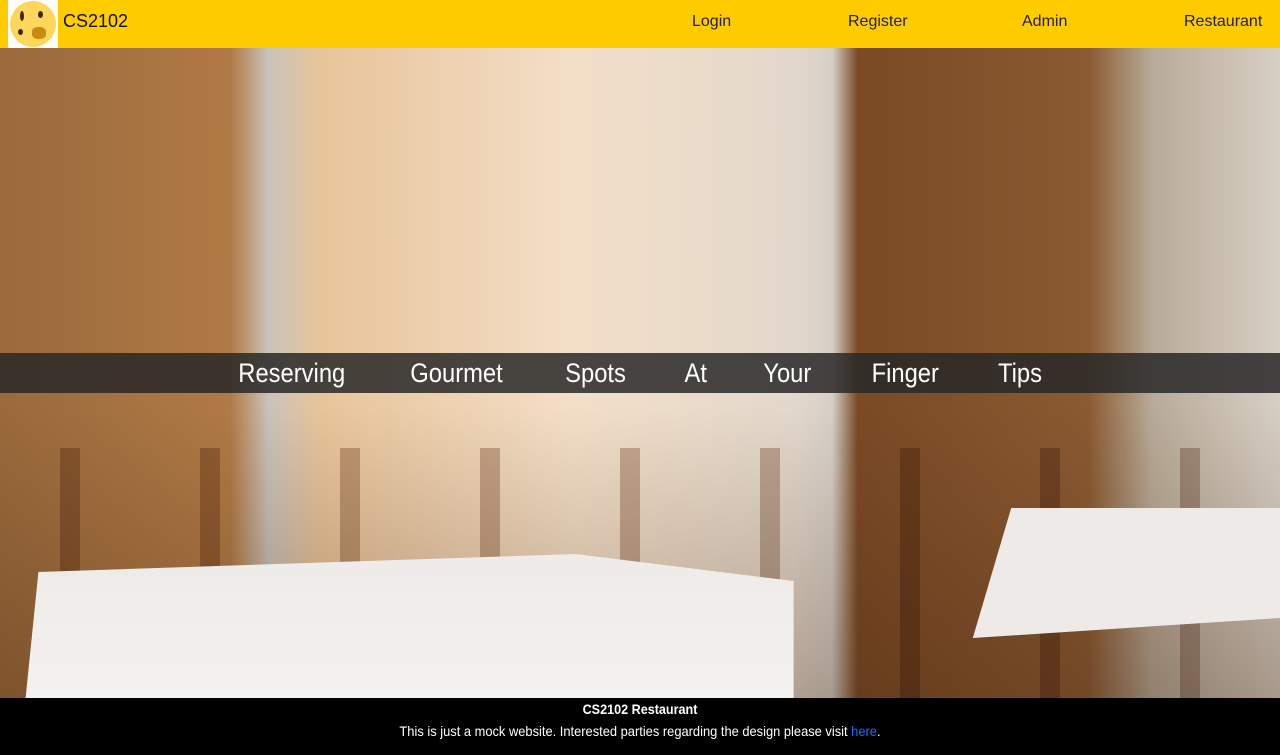 The width and height of the screenshot is (1280, 755). Describe the element at coordinates (787, 372) in the screenshot. I see `tagline-word: Your` at that location.